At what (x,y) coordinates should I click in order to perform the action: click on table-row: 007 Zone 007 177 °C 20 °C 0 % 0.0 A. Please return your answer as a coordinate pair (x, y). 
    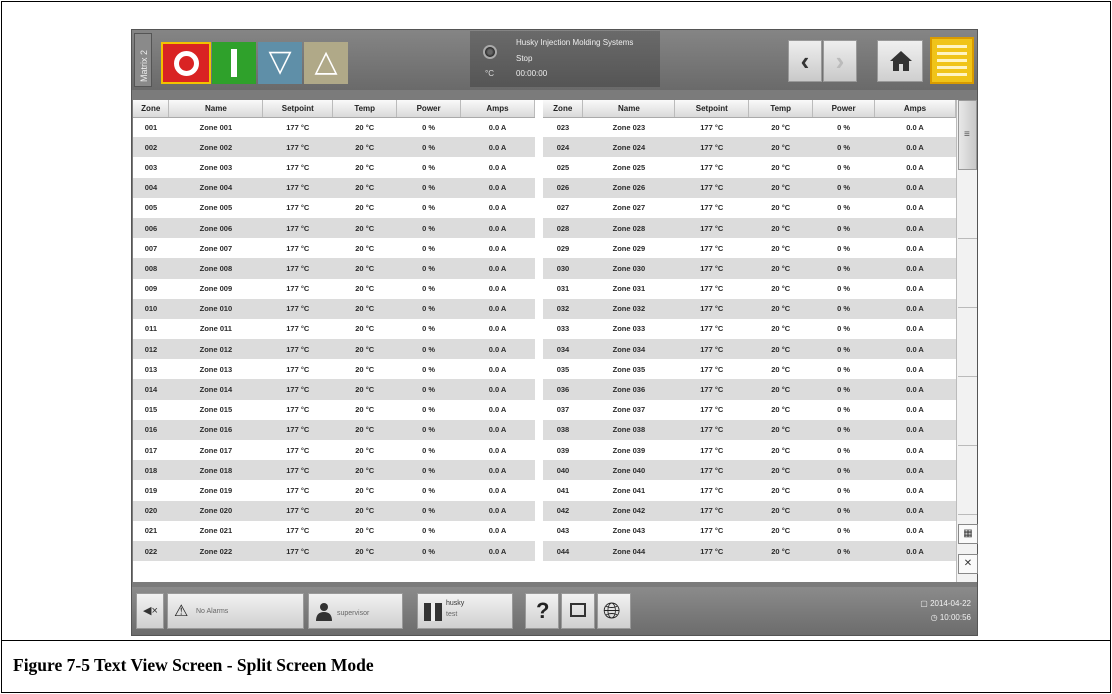
    Looking at the image, I should click on (334, 248).